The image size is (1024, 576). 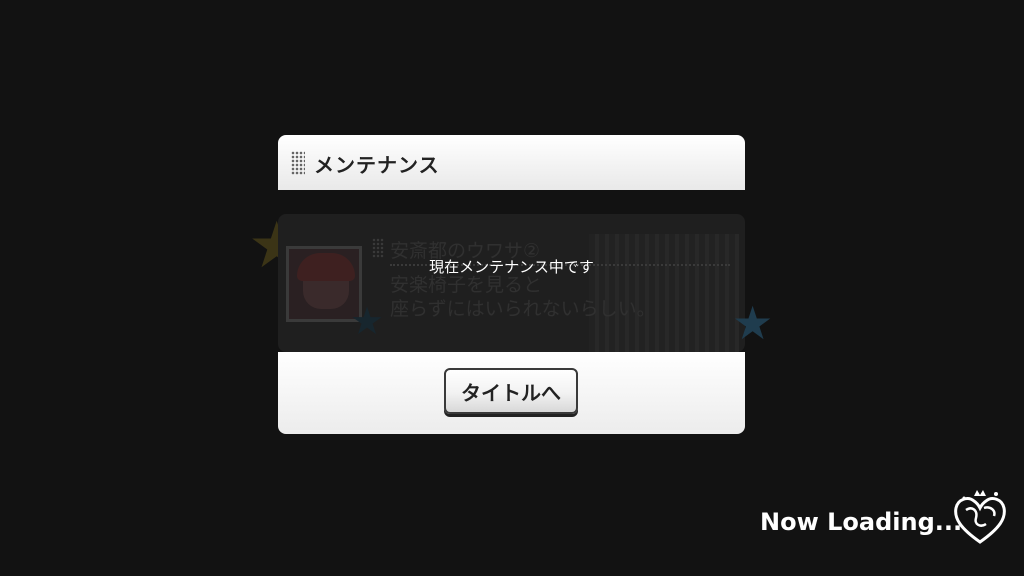 What do you see at coordinates (511, 162) in the screenshot?
I see `dialog-header: メンテナンス` at bounding box center [511, 162].